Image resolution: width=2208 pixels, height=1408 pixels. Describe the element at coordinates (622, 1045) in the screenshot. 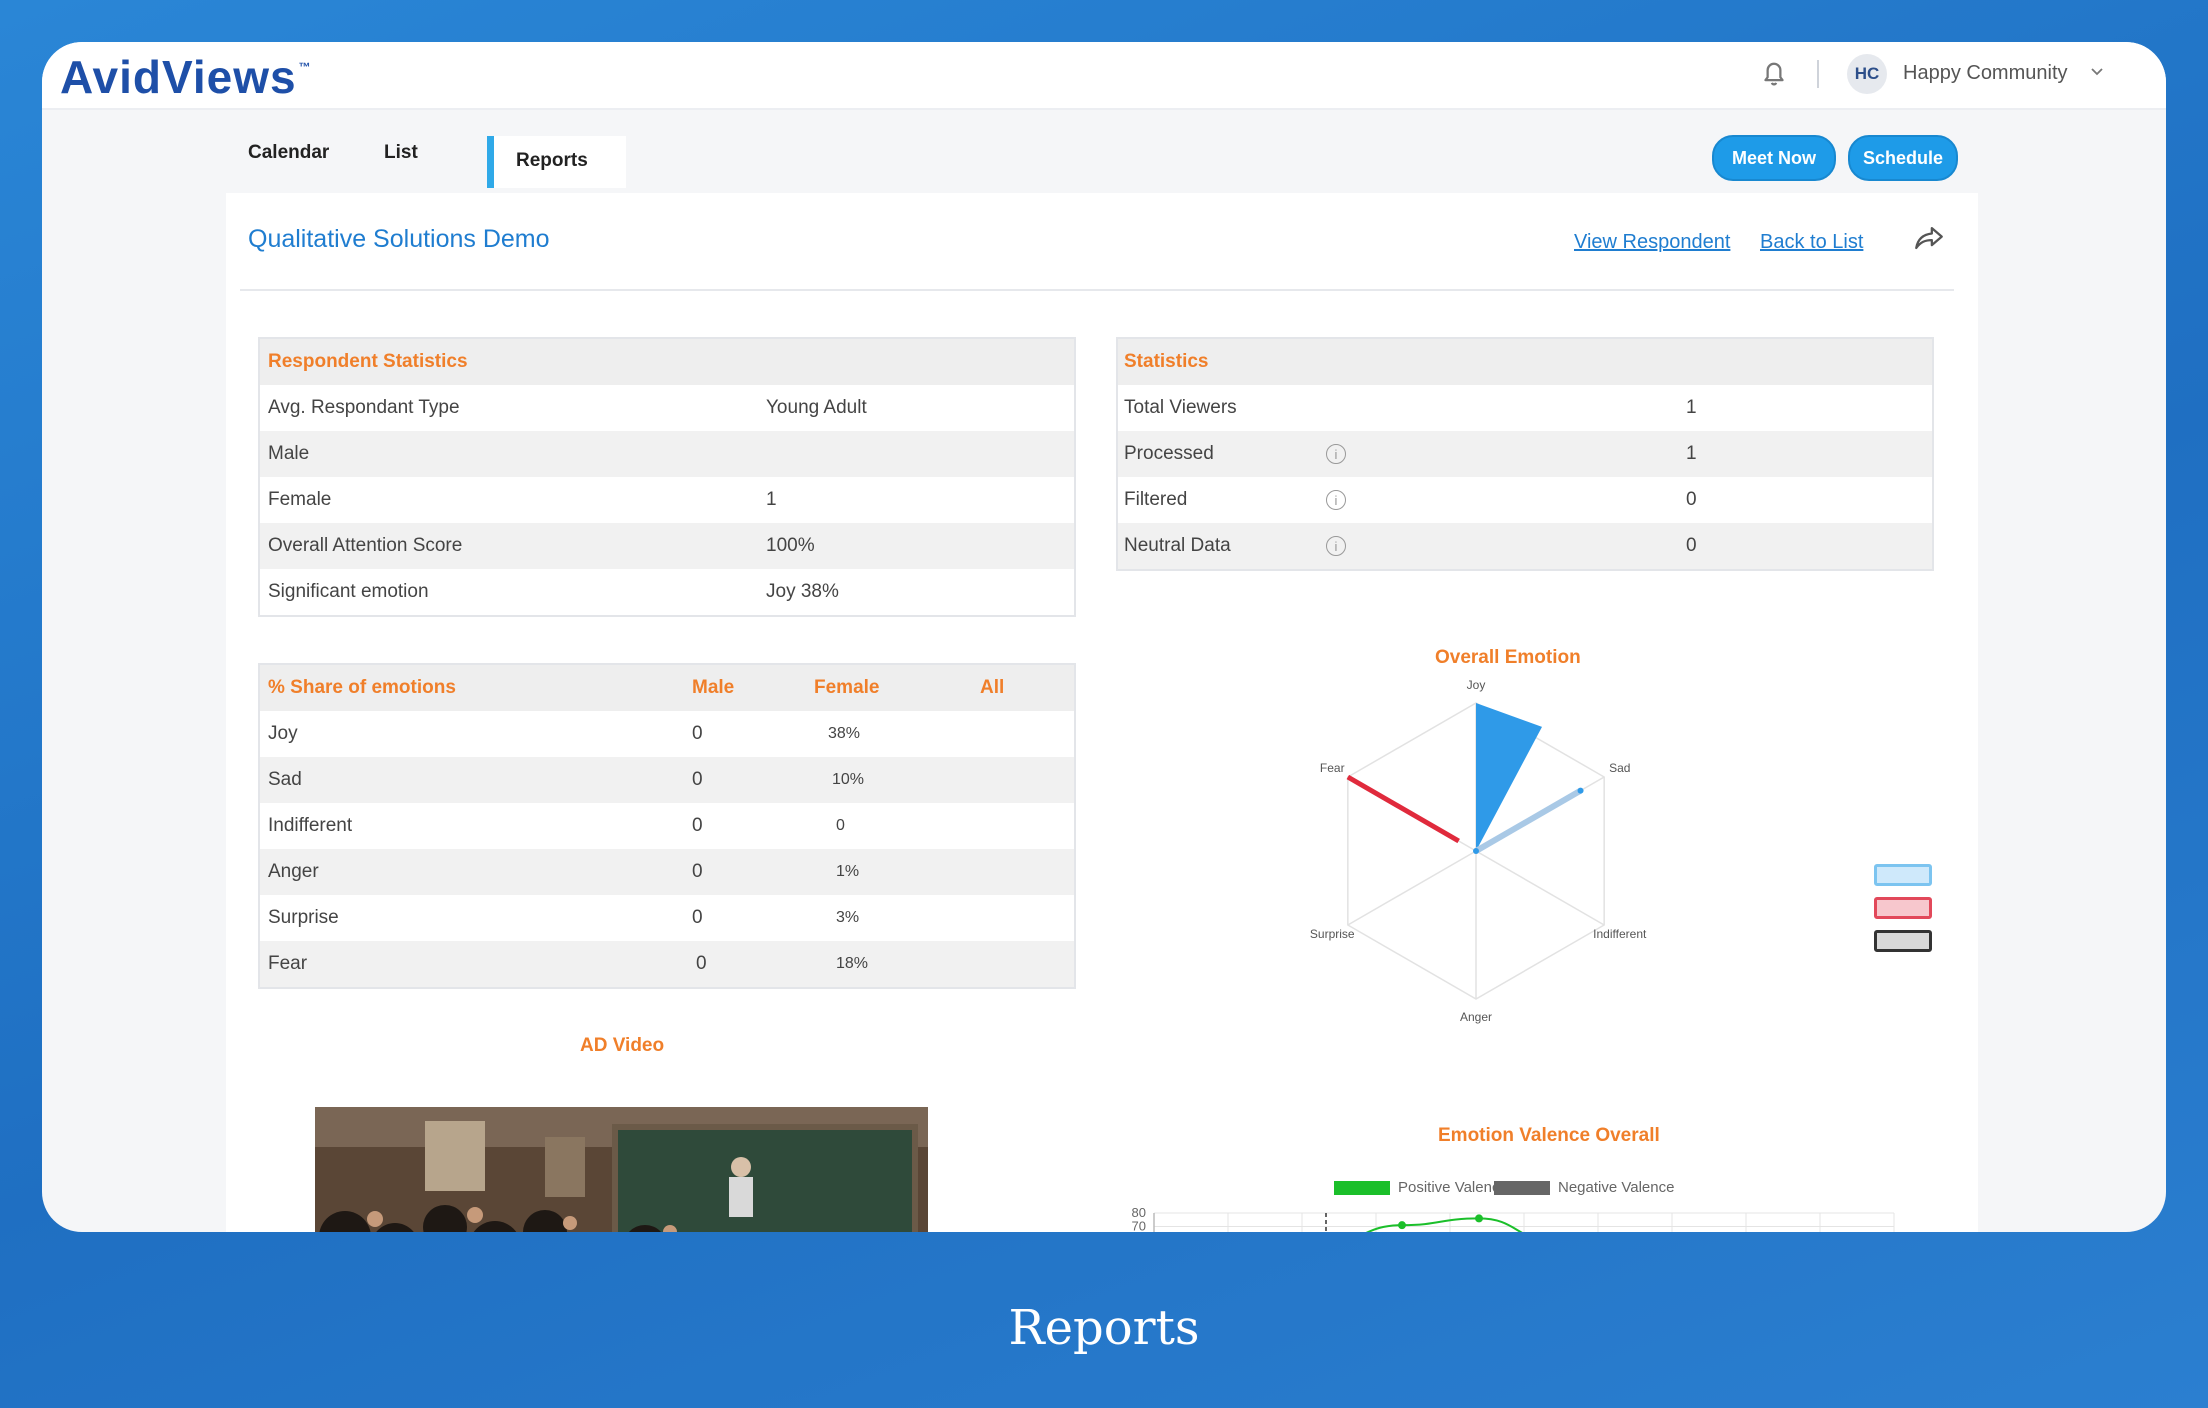

I see `ad-video-title: AD Video` at that location.